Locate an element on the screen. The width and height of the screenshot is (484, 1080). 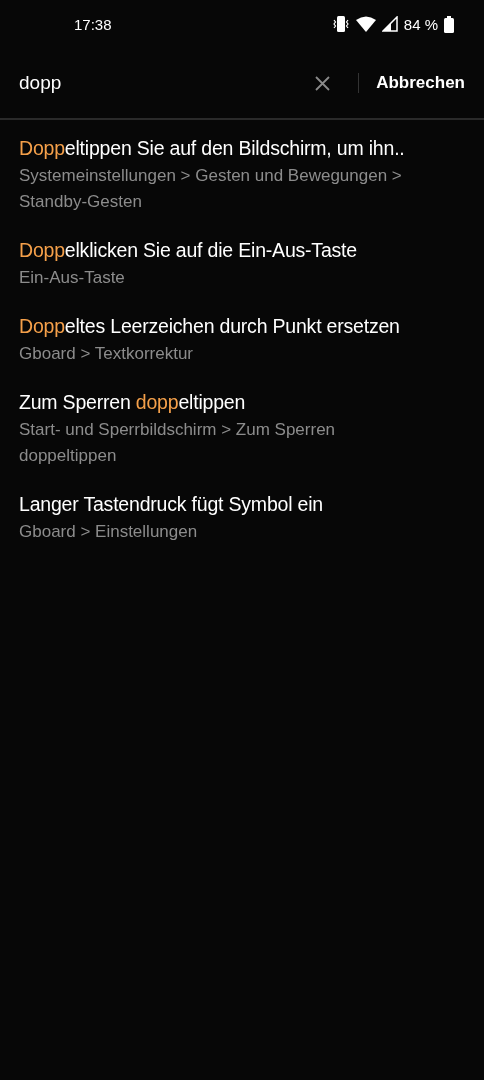
result-title: Doppeltippen Sie auf den Bildschirm, um ihn.. is located at coordinates (242, 148).